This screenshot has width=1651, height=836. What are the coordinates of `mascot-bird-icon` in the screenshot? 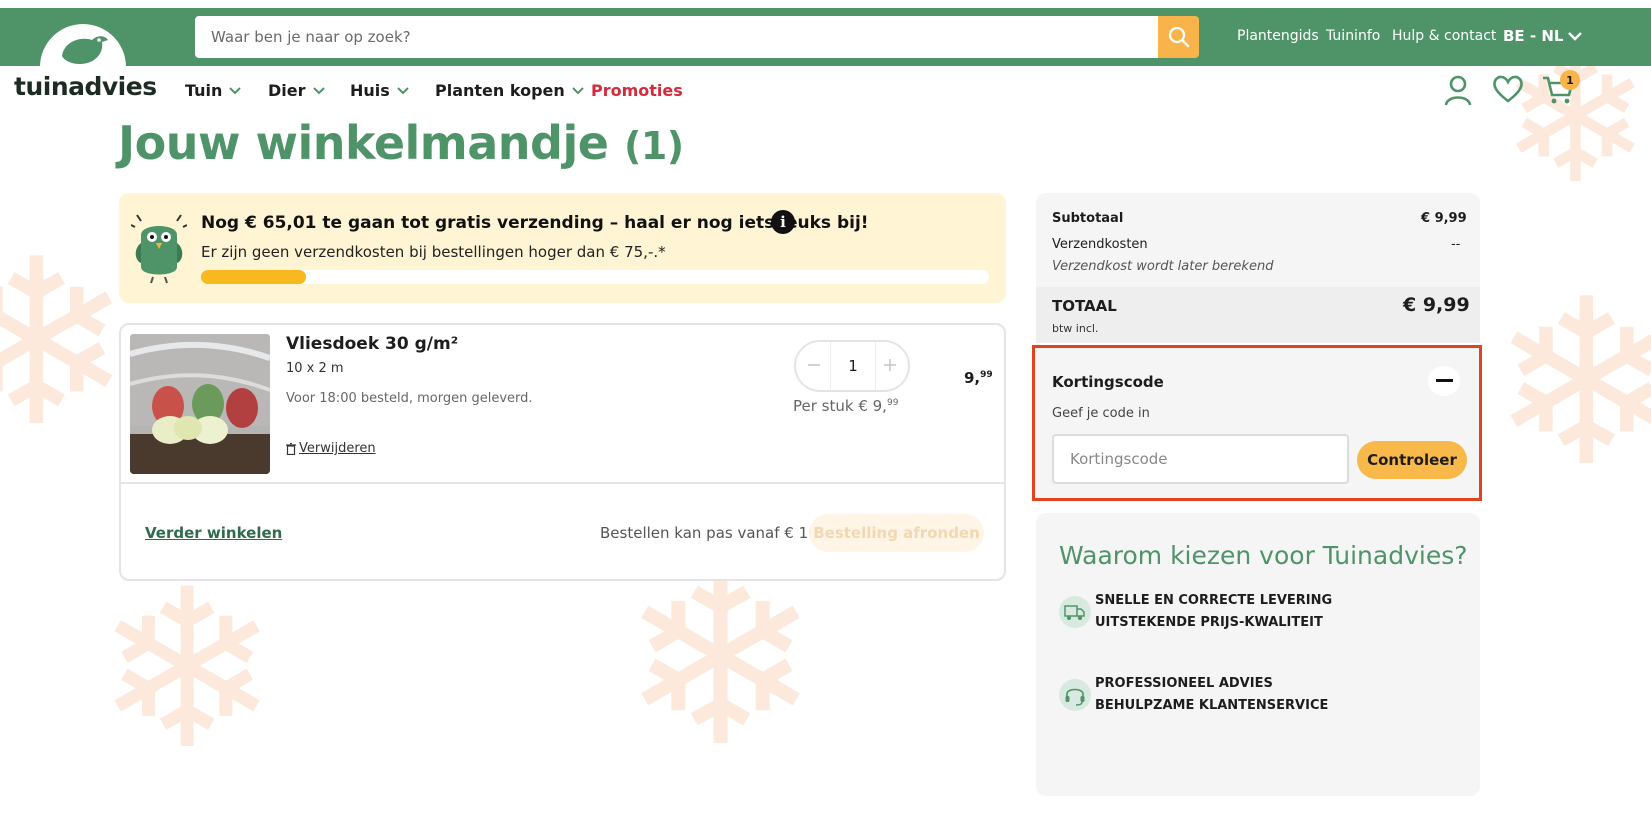 It's located at (159, 249).